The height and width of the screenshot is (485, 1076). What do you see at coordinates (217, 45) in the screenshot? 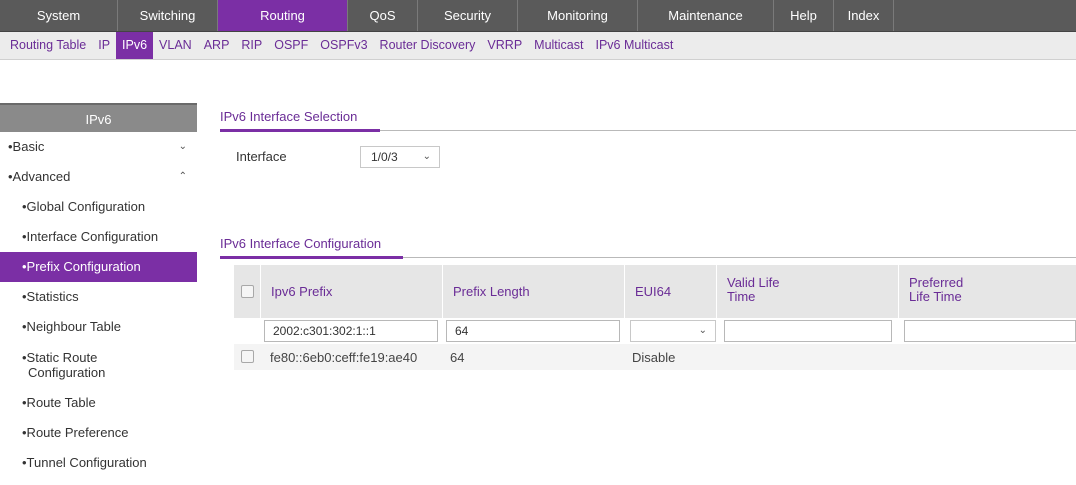
I see `subnav-arp: ARP` at bounding box center [217, 45].